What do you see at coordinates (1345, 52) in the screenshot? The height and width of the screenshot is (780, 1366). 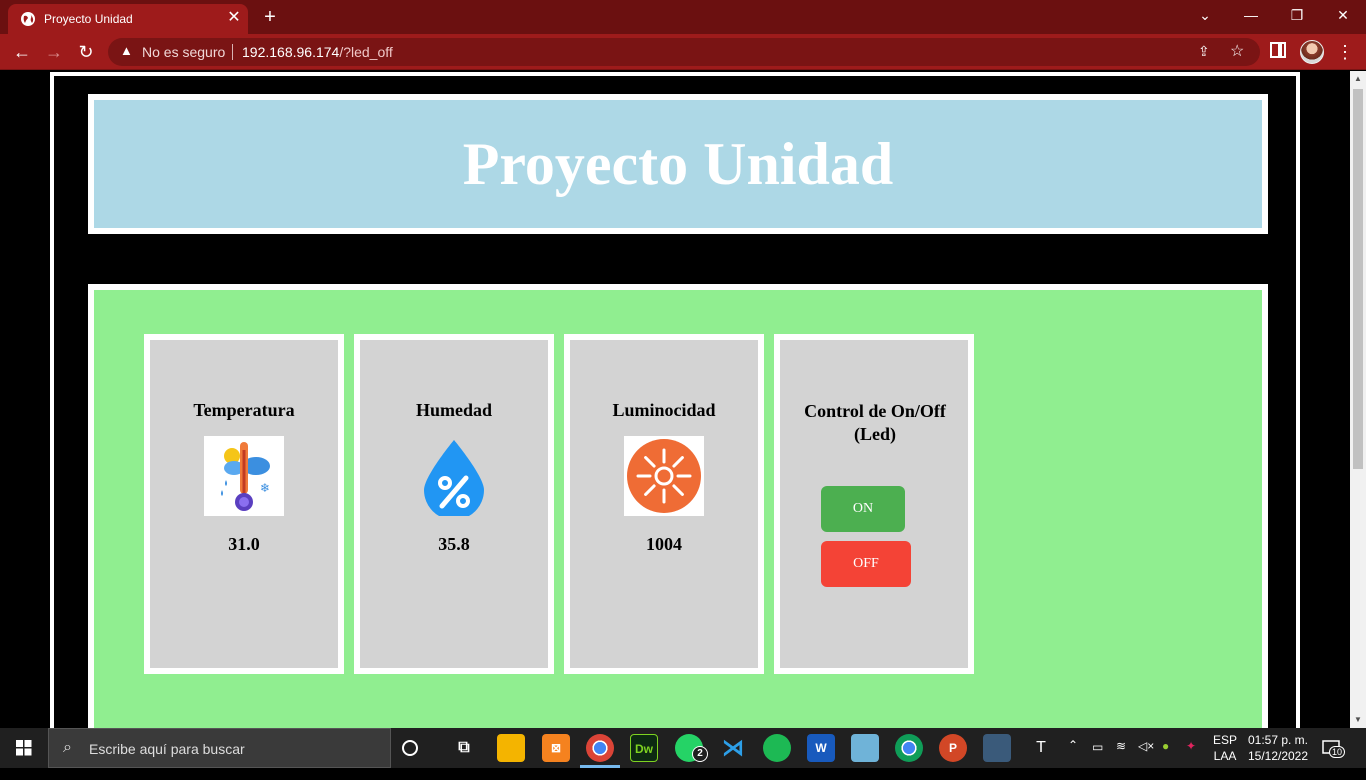 I see `kebab-menu-icon: ⋮` at bounding box center [1345, 52].